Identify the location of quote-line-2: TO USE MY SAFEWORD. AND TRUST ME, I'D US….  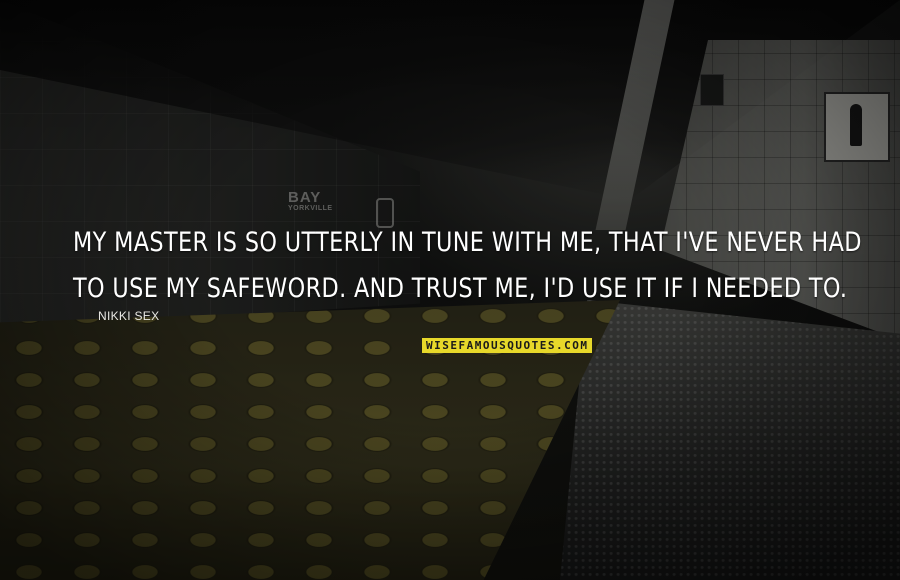
(460, 288).